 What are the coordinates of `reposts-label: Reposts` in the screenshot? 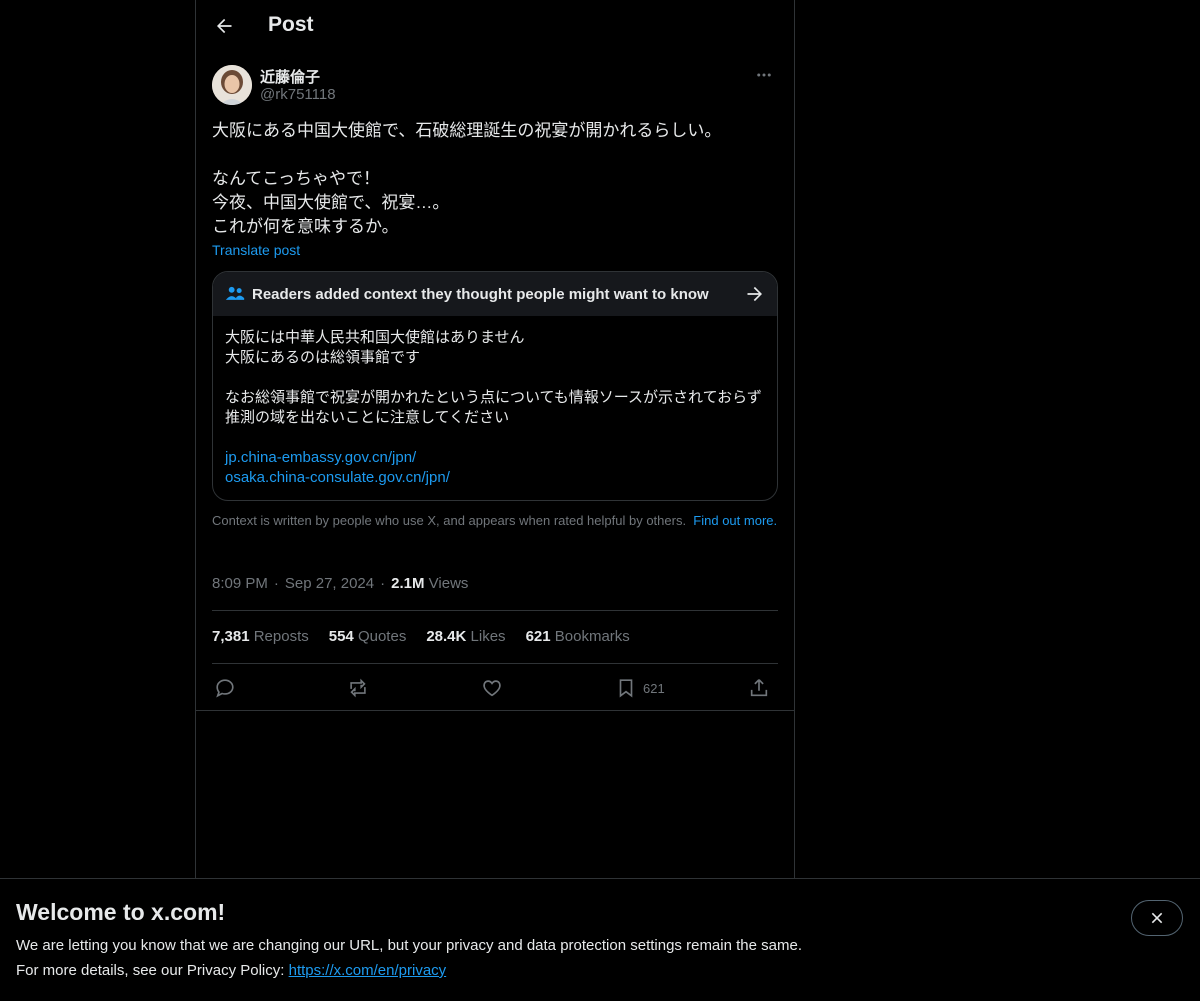 It's located at (281, 636).